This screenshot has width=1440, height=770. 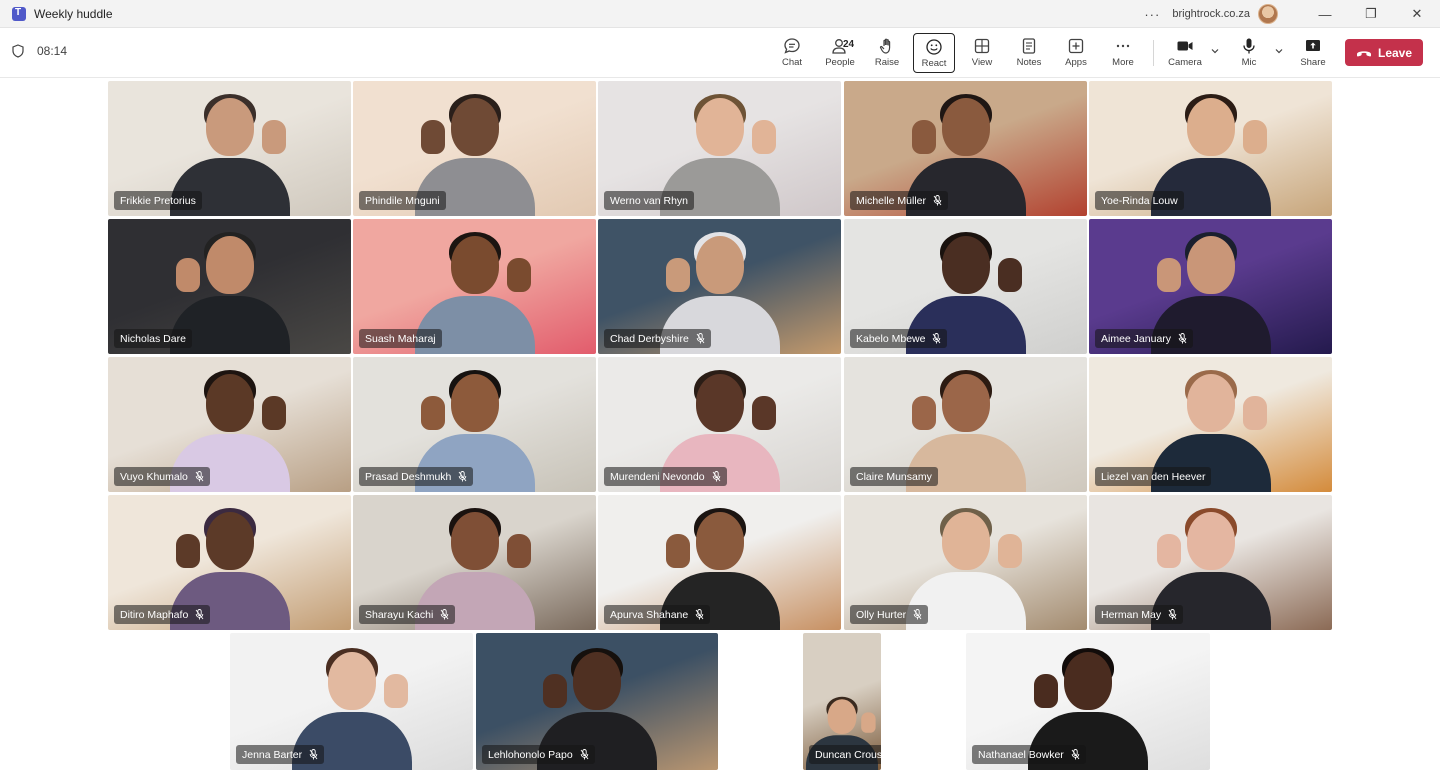 I want to click on share-label: Share, so click(x=1313, y=62).